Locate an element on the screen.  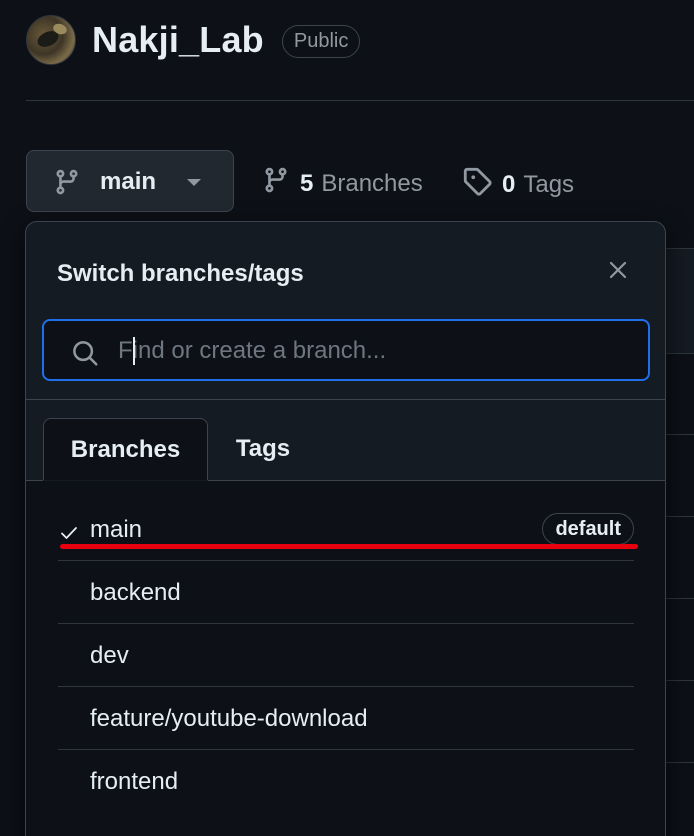
repo-header: Nakji_Lab Public is located at coordinates (193, 40).